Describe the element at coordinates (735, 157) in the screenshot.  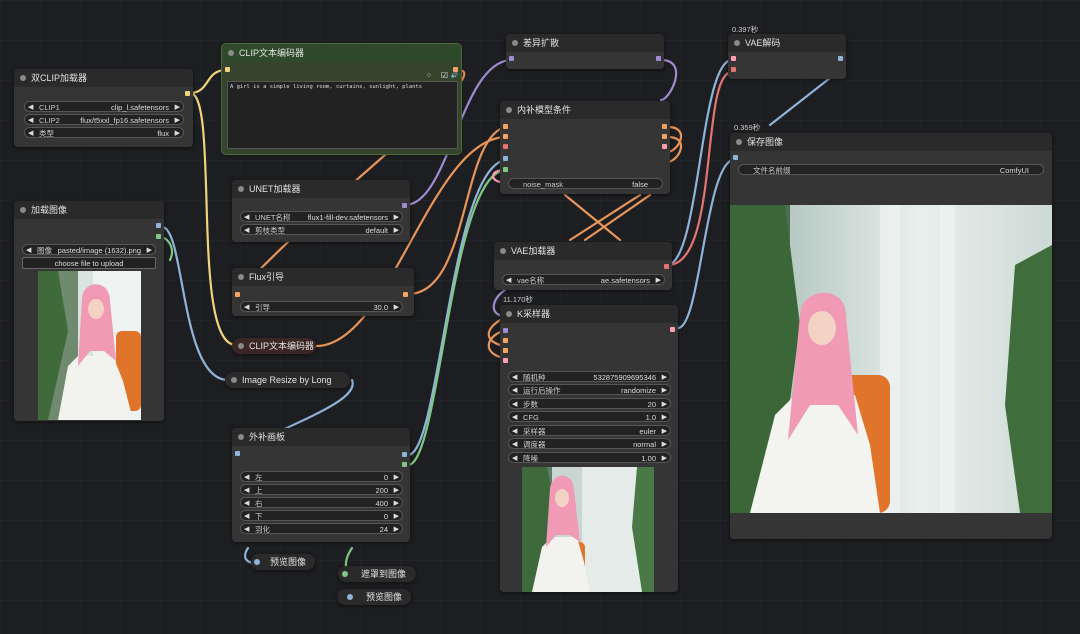
I see `images-input-slot` at that location.